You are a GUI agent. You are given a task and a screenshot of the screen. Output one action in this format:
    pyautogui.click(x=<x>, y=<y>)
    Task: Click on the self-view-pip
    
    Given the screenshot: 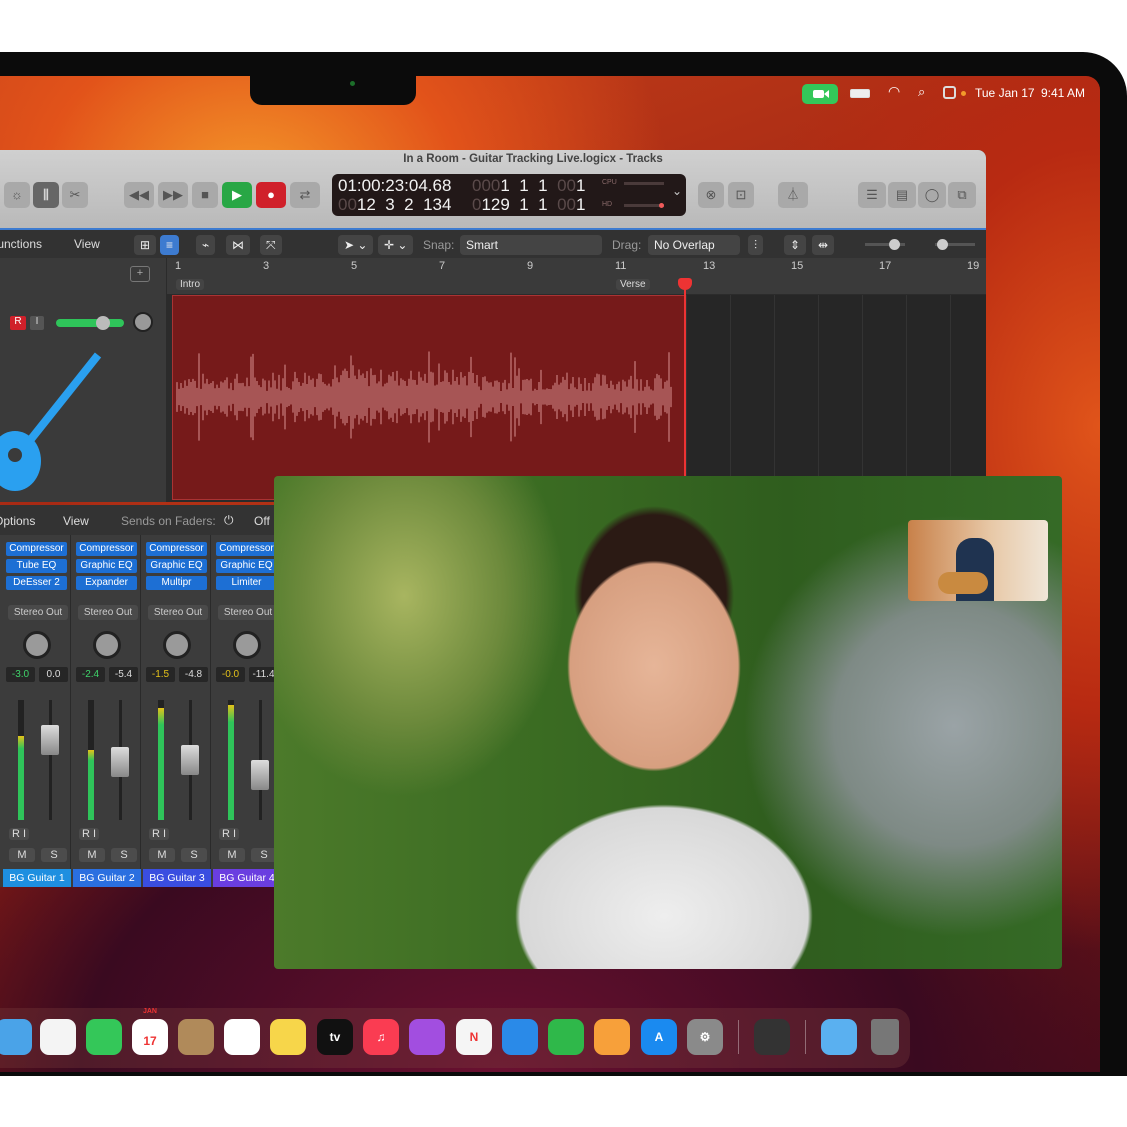 What is the action you would take?
    pyautogui.click(x=978, y=560)
    